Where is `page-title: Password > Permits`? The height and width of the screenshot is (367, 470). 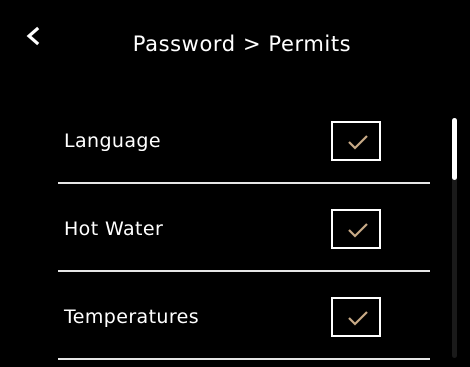
page-title: Password > Permits is located at coordinates (242, 44).